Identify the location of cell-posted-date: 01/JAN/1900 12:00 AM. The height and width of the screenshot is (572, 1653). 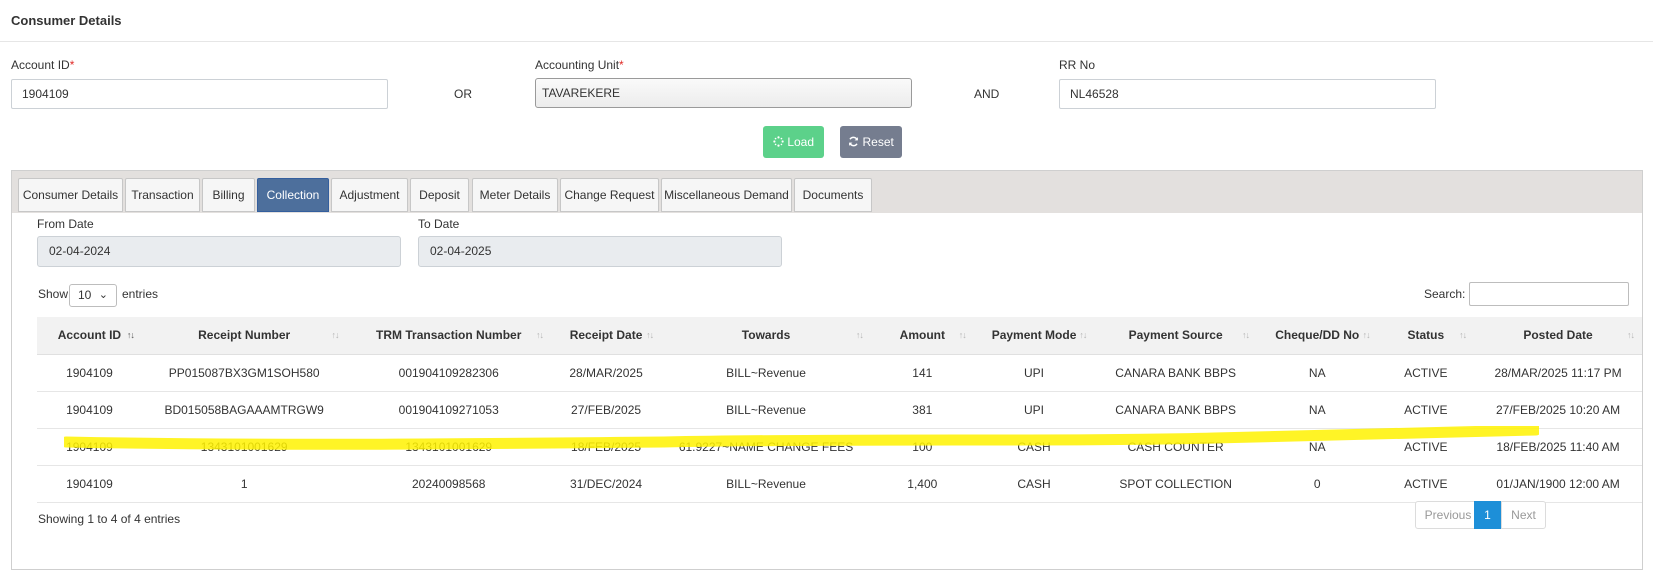
(1558, 484).